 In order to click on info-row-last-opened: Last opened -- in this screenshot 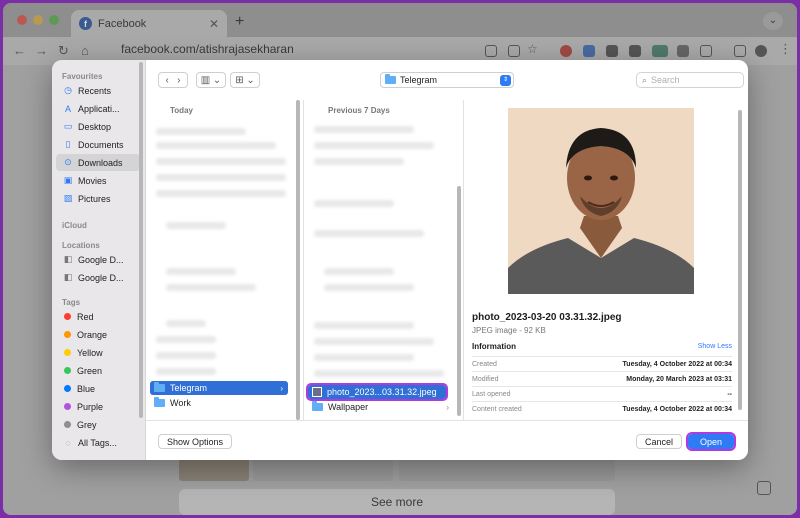, I will do `click(602, 392)`.